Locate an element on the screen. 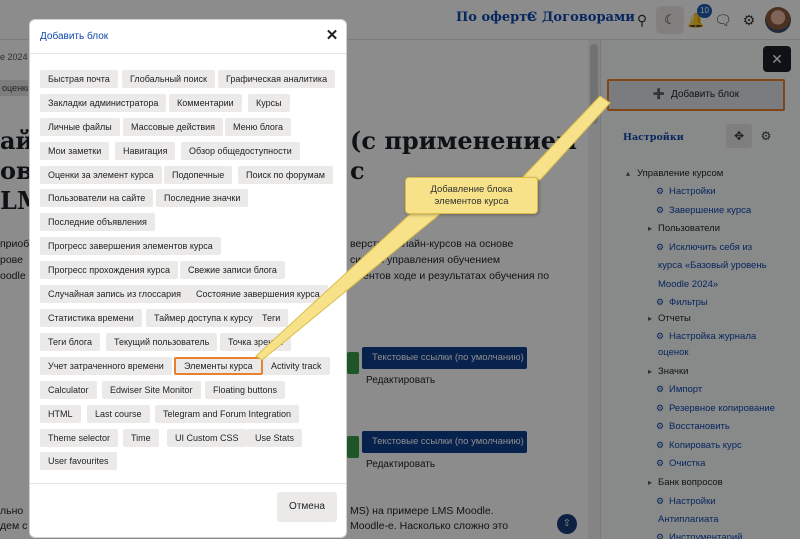 This screenshot has height=539, width=800. arrow-to-add-block is located at coordinates (564, 138).